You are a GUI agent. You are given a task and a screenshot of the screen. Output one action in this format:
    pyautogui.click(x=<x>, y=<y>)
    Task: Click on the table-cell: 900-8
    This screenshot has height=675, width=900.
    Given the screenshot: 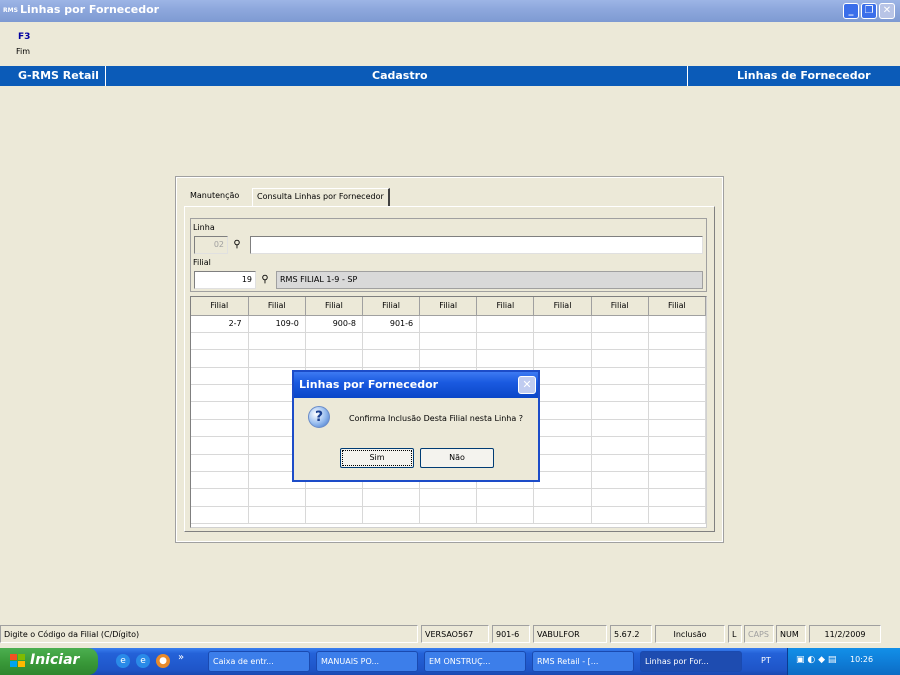 What is the action you would take?
    pyautogui.click(x=334, y=324)
    